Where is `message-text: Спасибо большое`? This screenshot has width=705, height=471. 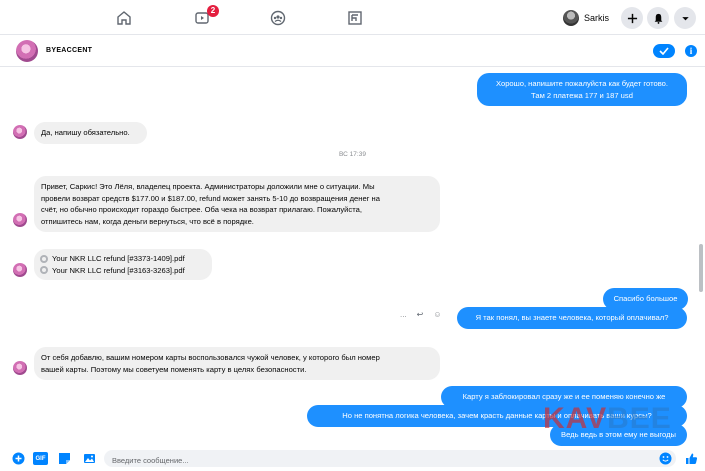
message-text: Спасибо большое is located at coordinates (645, 298).